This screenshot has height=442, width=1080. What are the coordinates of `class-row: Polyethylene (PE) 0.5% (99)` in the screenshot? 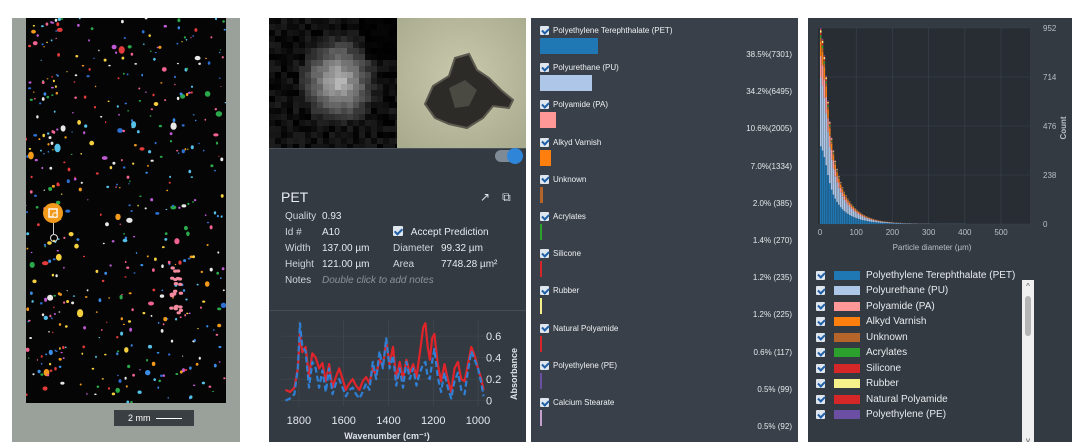 It's located at (666, 378).